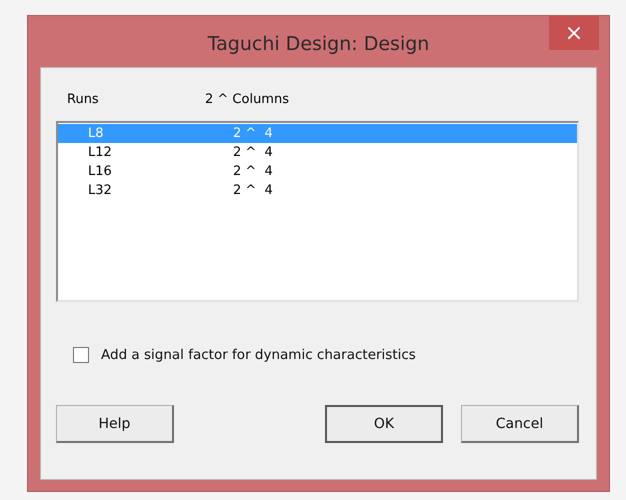 The image size is (626, 500). Describe the element at coordinates (319, 43) in the screenshot. I see `window-title: Taguchi Design: Design` at that location.